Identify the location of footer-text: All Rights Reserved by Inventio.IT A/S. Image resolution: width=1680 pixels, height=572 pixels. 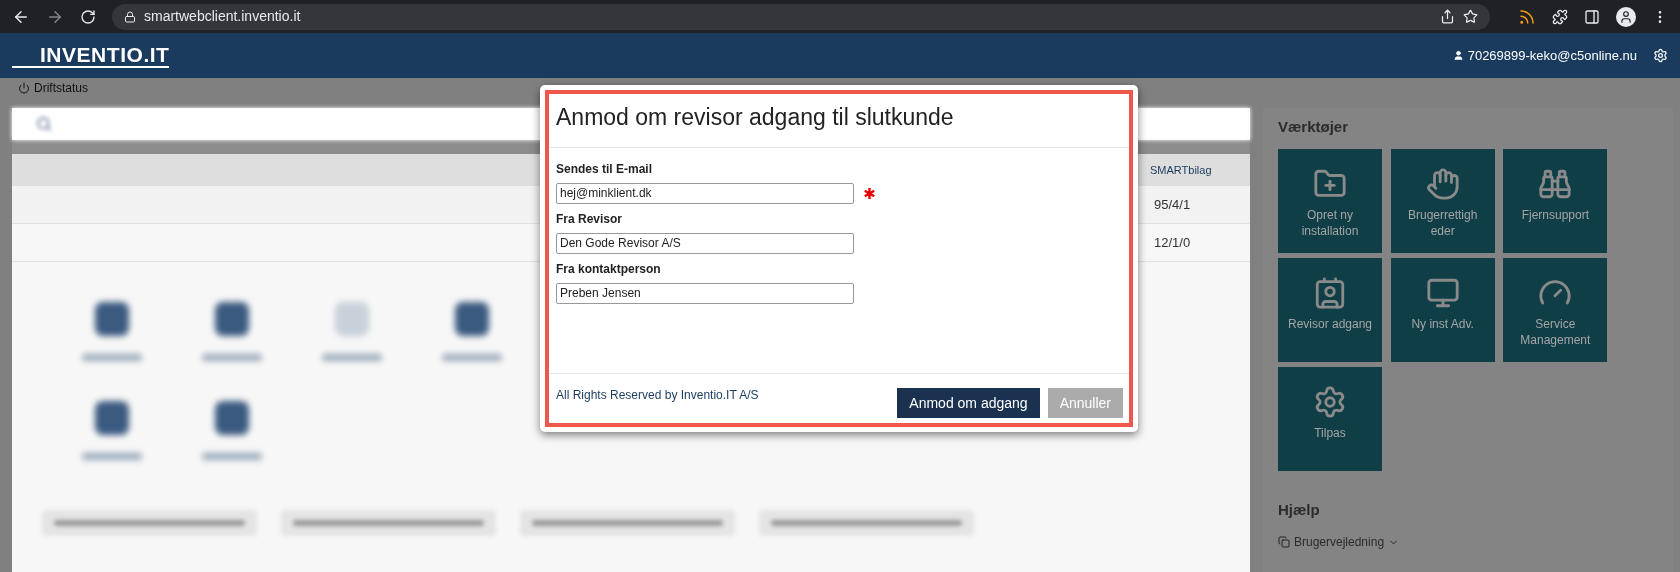
(657, 395).